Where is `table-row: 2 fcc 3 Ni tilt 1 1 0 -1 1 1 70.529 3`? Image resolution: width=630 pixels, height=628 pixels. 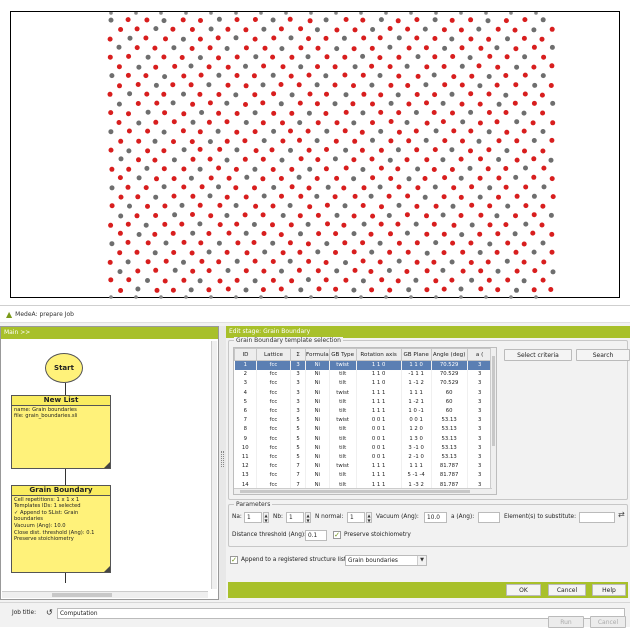
table-row: 2 fcc 3 Ni tilt 1 1 0 -1 1 1 70.529 3 is located at coordinates (363, 374).